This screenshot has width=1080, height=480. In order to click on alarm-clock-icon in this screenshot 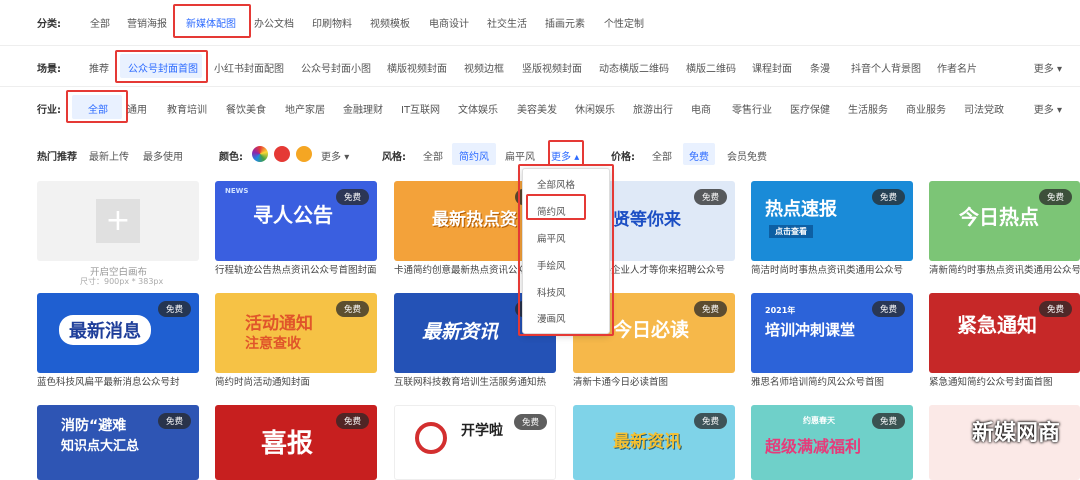, I will do `click(431, 438)`.